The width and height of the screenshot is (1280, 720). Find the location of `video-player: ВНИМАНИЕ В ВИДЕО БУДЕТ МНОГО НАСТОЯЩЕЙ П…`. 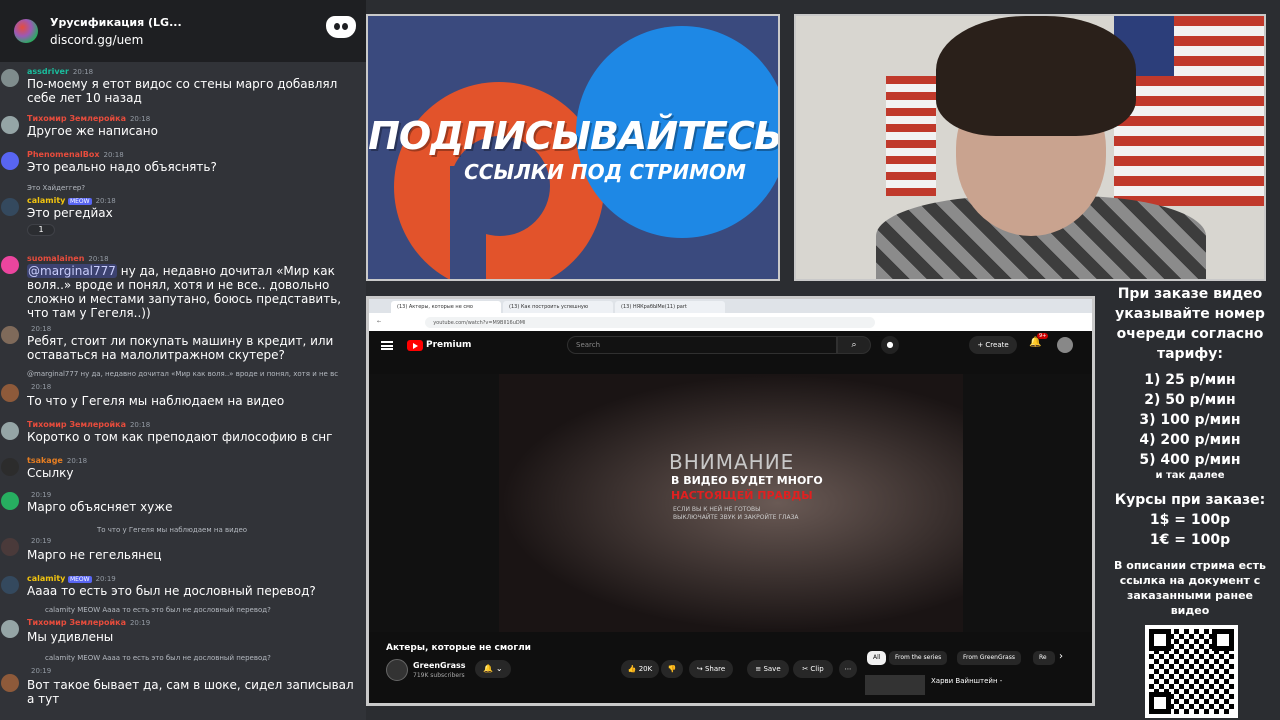

video-player: ВНИМАНИЕ В ВИДЕО БУДЕТ МНОГО НАСТОЯЩЕЙ П… is located at coordinates (731, 503).